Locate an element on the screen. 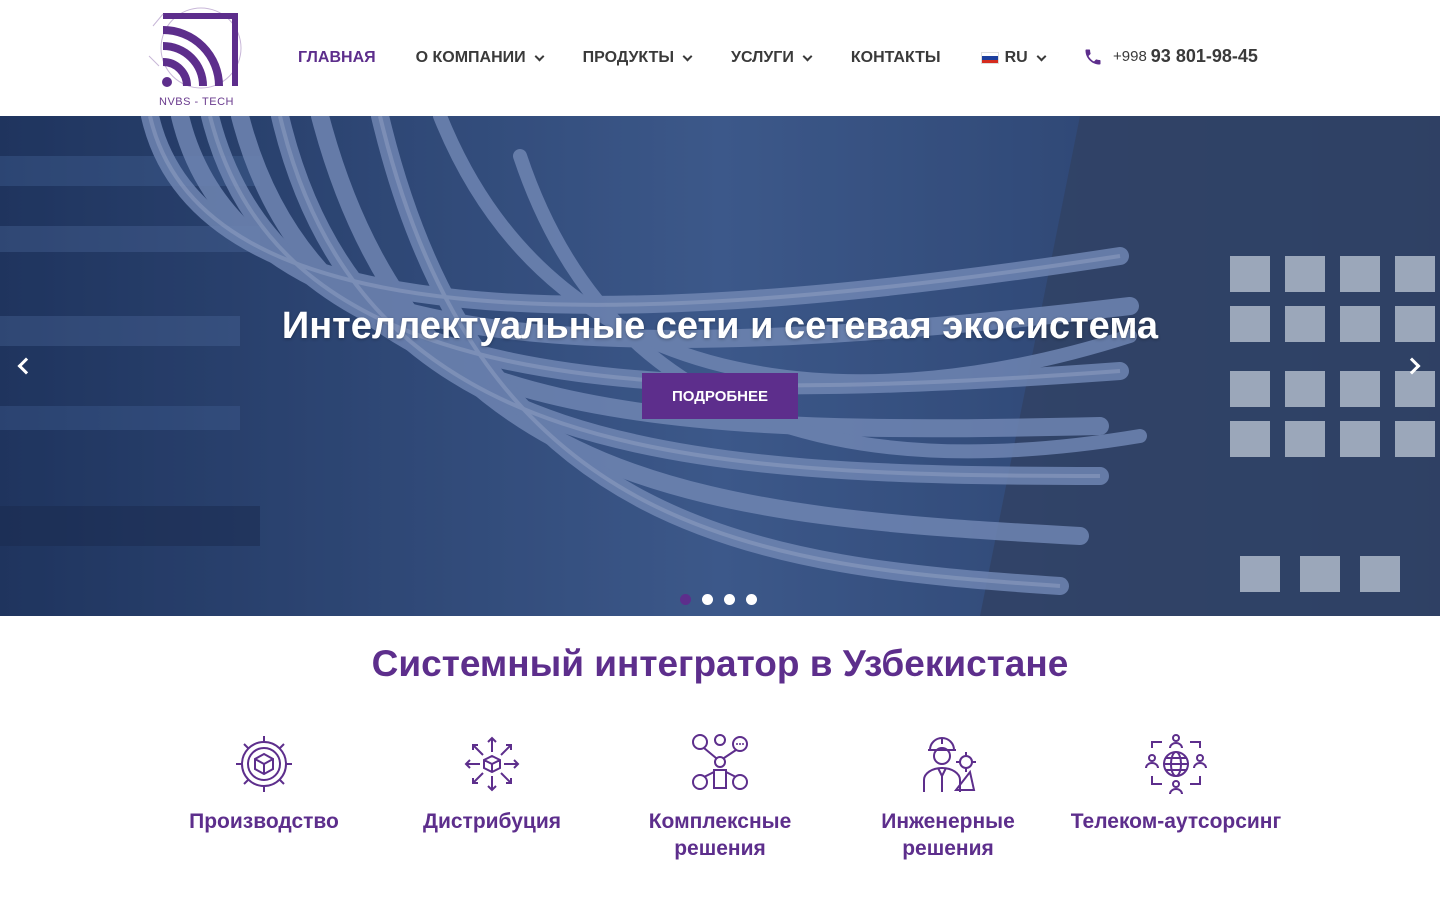 The height and width of the screenshot is (900, 1440). logo-text: NVBS - TECH is located at coordinates (196, 102).